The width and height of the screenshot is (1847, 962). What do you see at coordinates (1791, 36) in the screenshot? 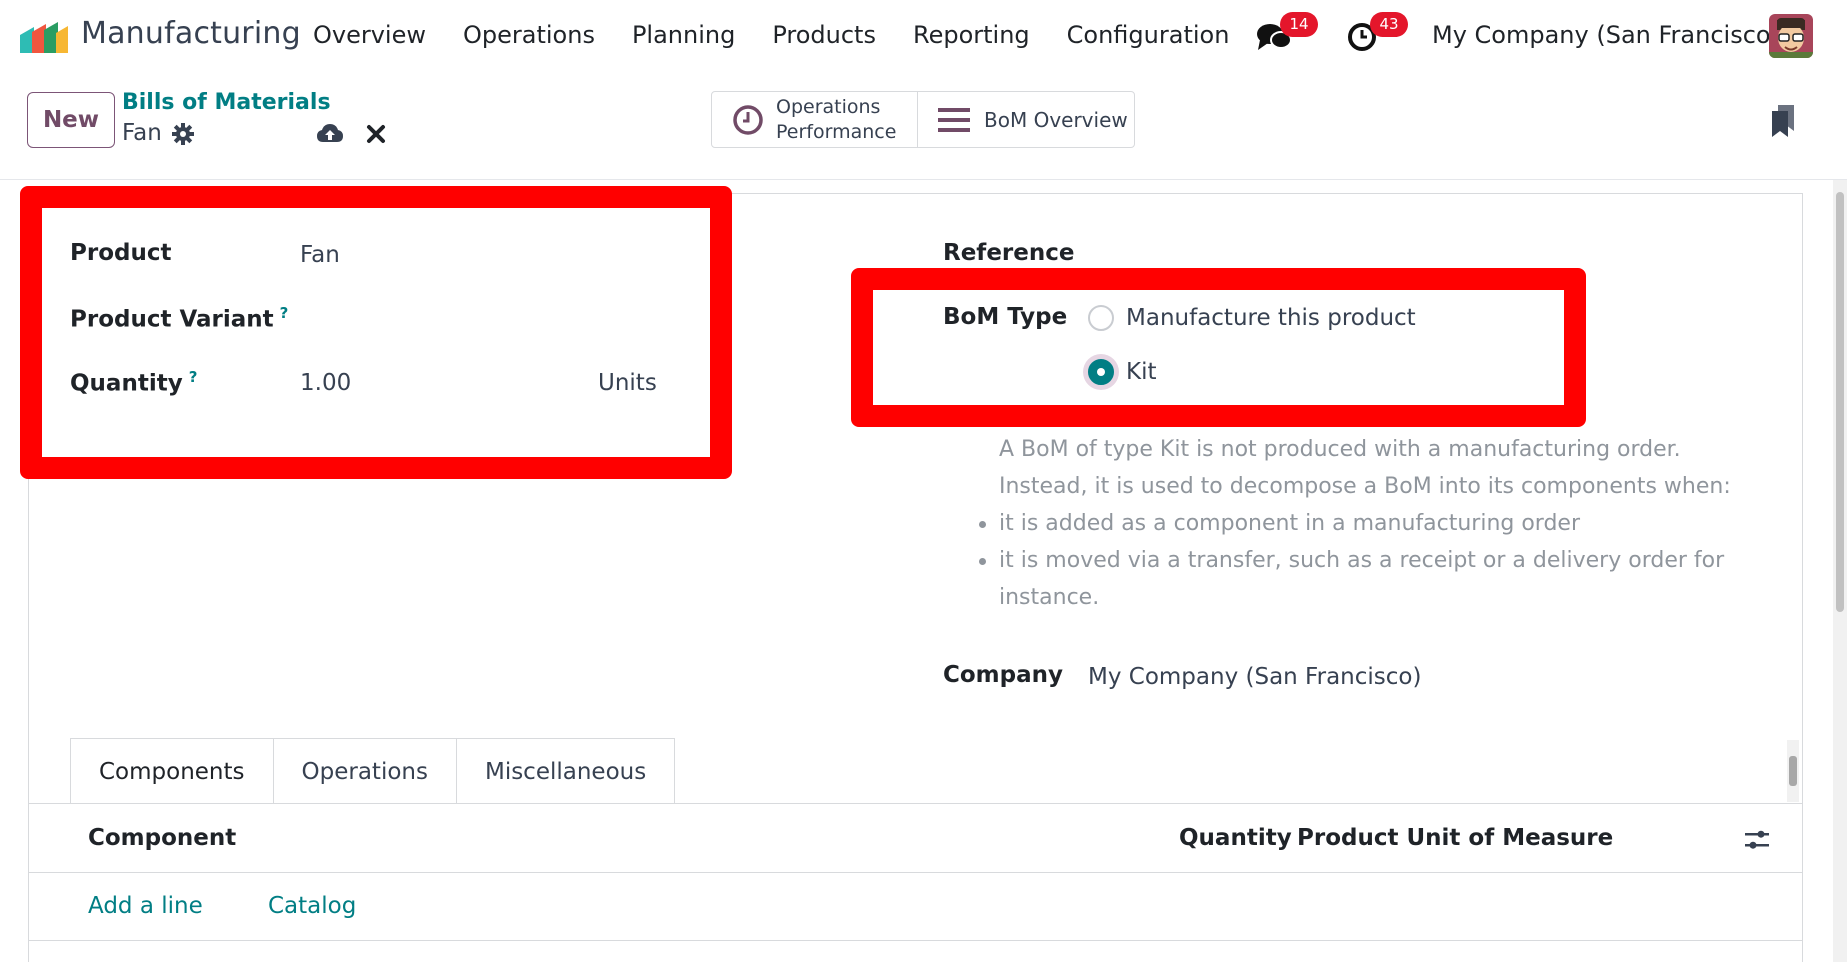
I see `user-avatar` at bounding box center [1791, 36].